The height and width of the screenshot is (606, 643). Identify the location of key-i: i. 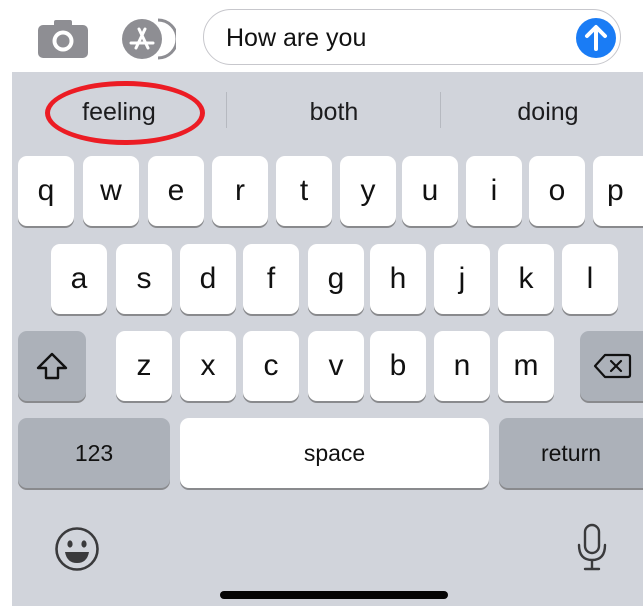
(494, 191).